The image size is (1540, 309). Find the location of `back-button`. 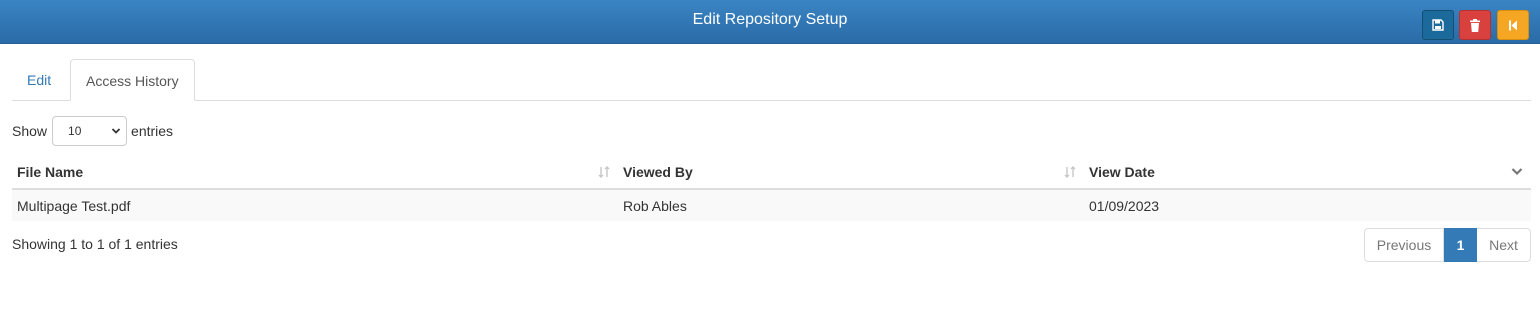

back-button is located at coordinates (1513, 25).